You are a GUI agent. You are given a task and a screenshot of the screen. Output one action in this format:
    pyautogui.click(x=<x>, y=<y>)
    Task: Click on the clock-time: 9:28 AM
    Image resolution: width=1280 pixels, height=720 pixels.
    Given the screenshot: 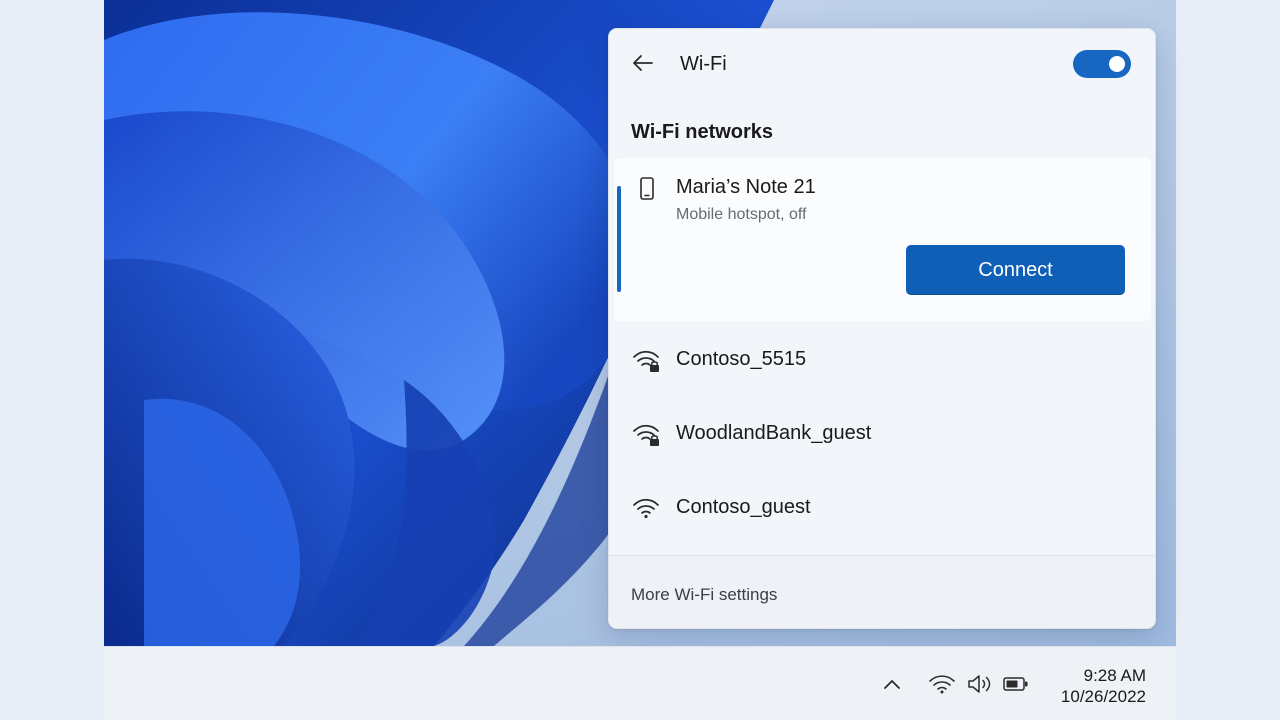 What is the action you would take?
    pyautogui.click(x=1114, y=675)
    